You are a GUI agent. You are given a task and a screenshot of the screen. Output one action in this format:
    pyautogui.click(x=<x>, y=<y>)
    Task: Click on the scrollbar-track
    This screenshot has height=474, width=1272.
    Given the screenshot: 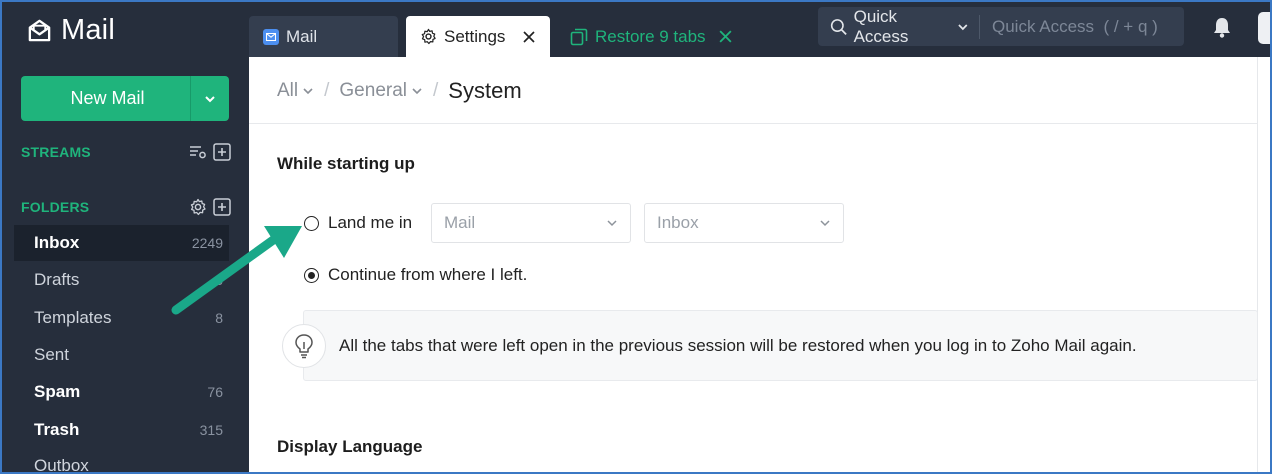 What is the action you would take?
    pyautogui.click(x=1257, y=265)
    